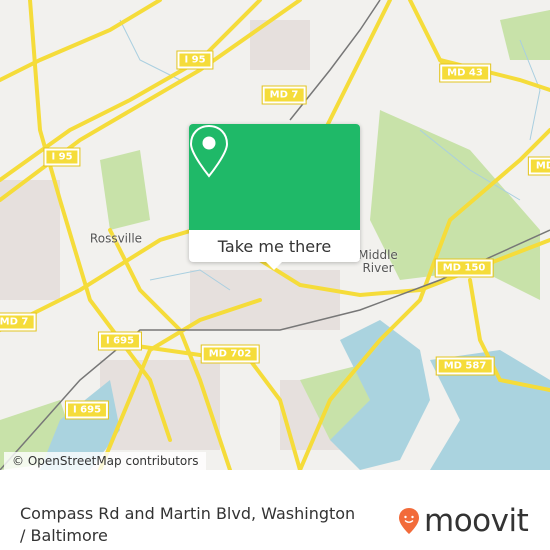 The height and width of the screenshot is (550, 550). Describe the element at coordinates (465, 366) in the screenshot. I see `road-shield-md587: MD 587` at that location.